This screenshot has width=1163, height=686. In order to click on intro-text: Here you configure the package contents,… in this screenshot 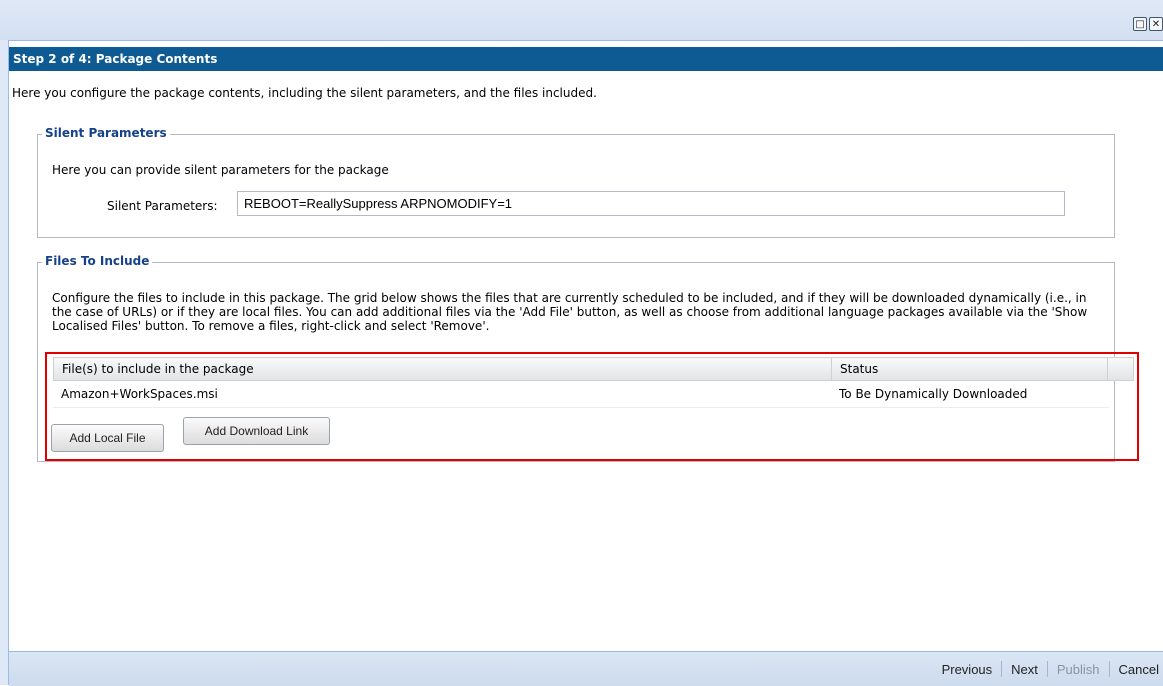, I will do `click(304, 93)`.